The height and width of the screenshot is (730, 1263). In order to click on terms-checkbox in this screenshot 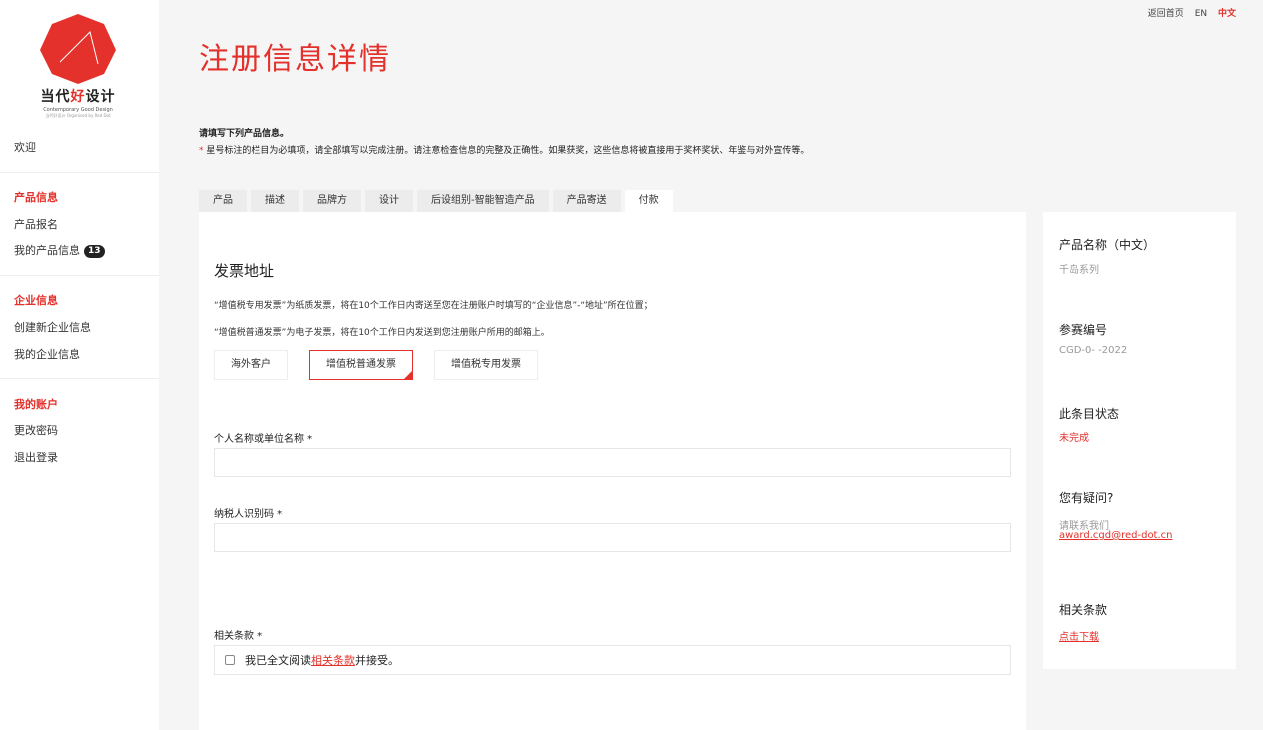, I will do `click(230, 660)`.